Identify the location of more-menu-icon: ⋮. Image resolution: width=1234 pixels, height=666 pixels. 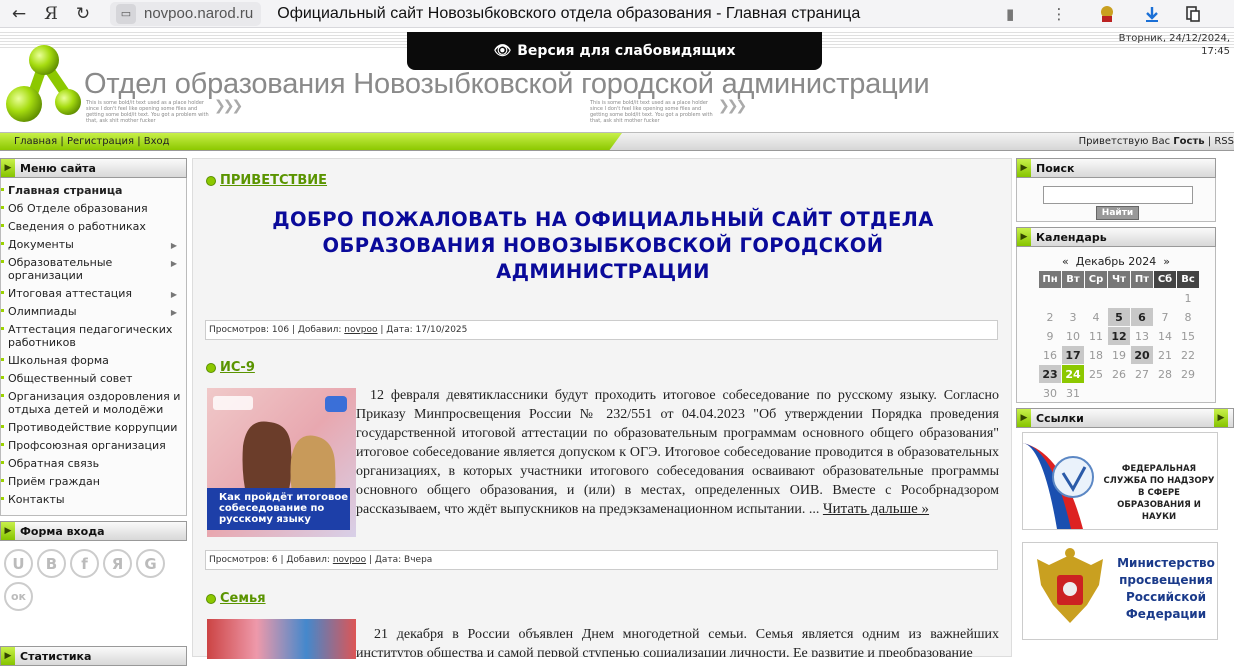
(1059, 14).